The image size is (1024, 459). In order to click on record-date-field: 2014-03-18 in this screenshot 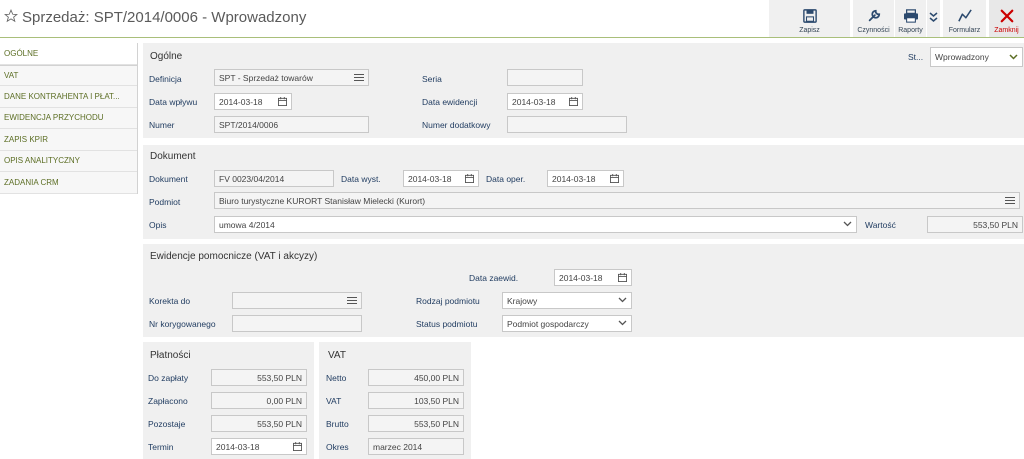, I will do `click(545, 101)`.